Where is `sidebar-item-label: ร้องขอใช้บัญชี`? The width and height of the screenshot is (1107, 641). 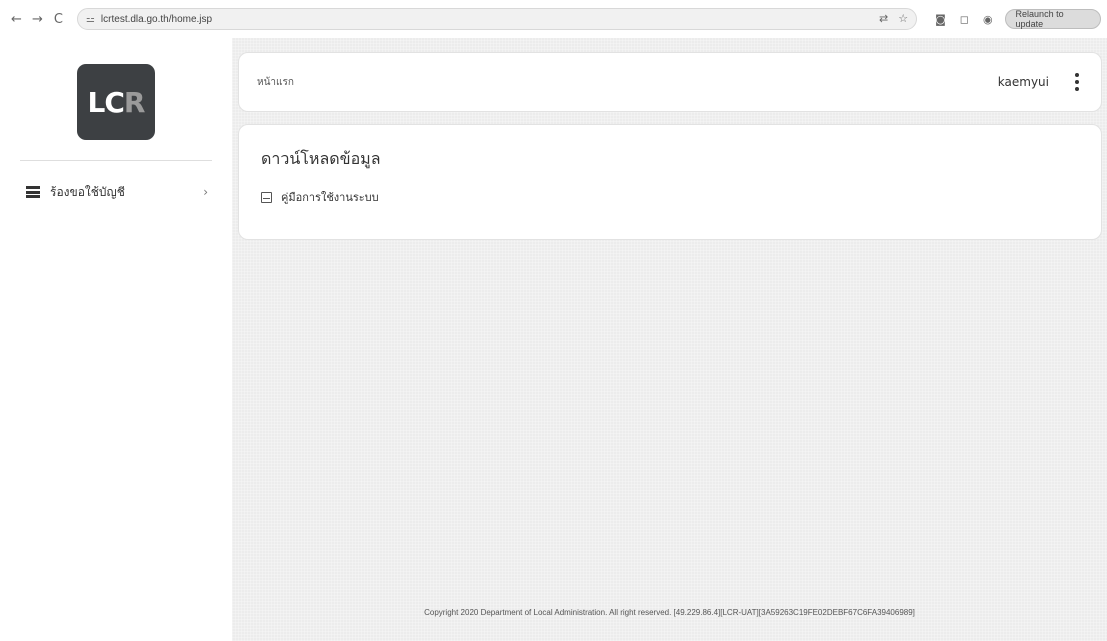
sidebar-item-label: ร้องขอใช้บัญชี is located at coordinates (87, 191).